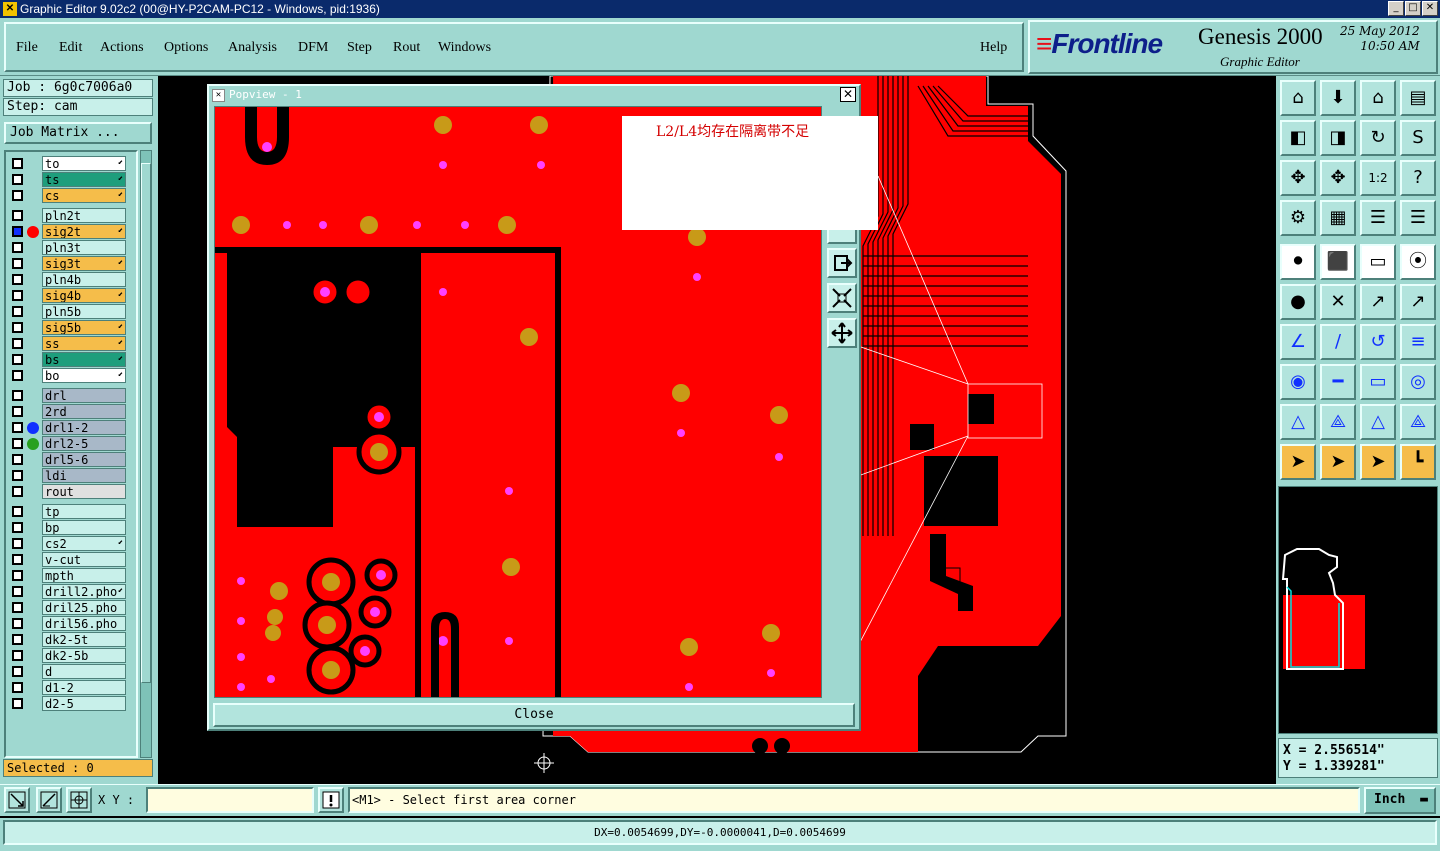  Describe the element at coordinates (84, 295) in the screenshot. I see `layer-name: sig4b` at that location.